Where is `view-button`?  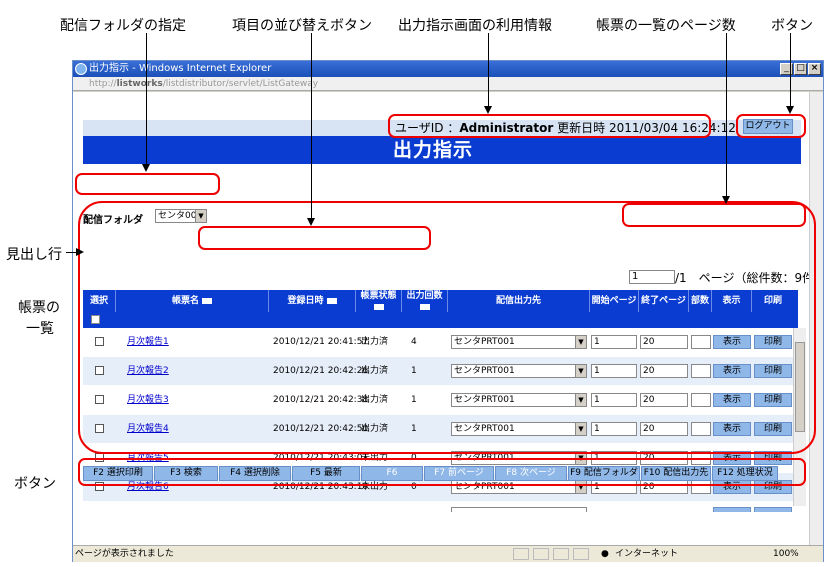
view-button is located at coordinates (732, 509).